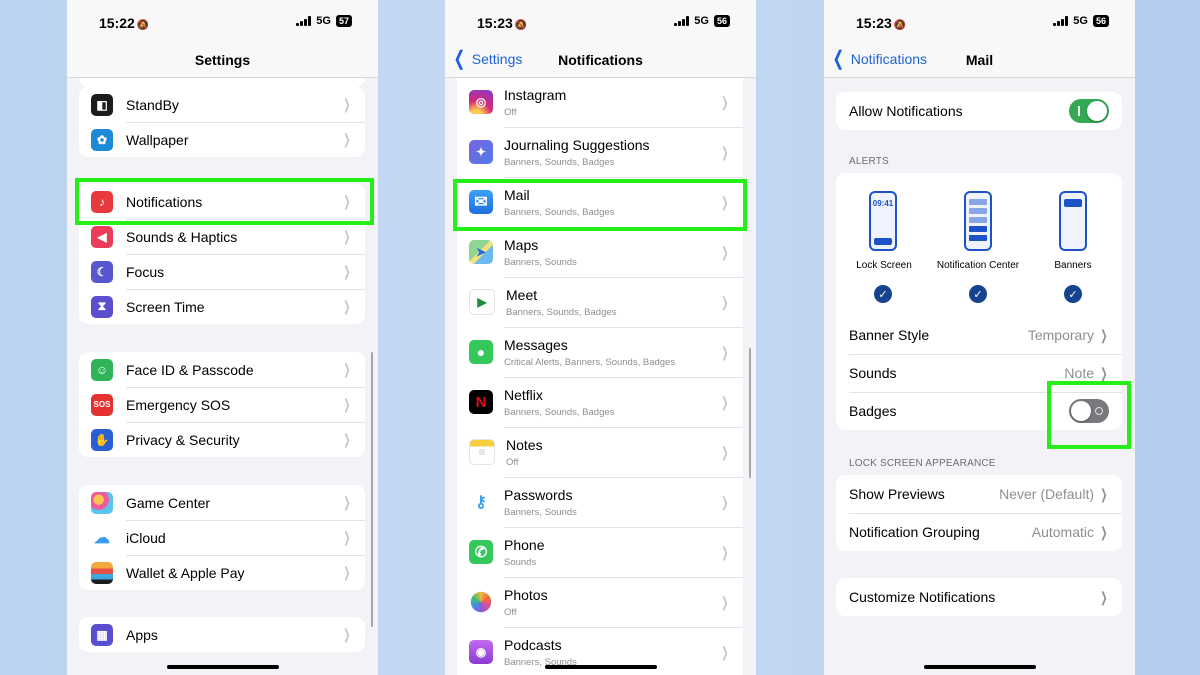 The height and width of the screenshot is (675, 1200). What do you see at coordinates (142, 634) in the screenshot?
I see `settings-item-label: Apps` at bounding box center [142, 634].